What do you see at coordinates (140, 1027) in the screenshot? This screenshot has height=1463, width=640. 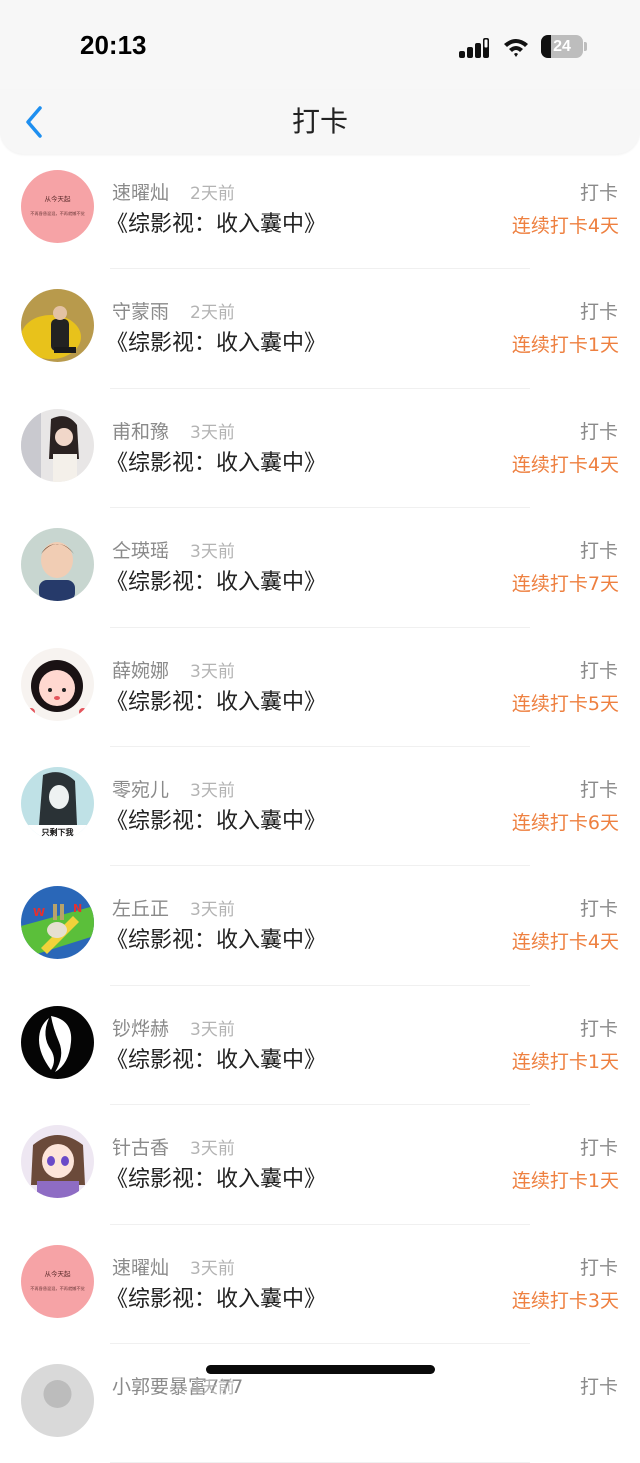 I see `user-name: 钞烨赫` at bounding box center [140, 1027].